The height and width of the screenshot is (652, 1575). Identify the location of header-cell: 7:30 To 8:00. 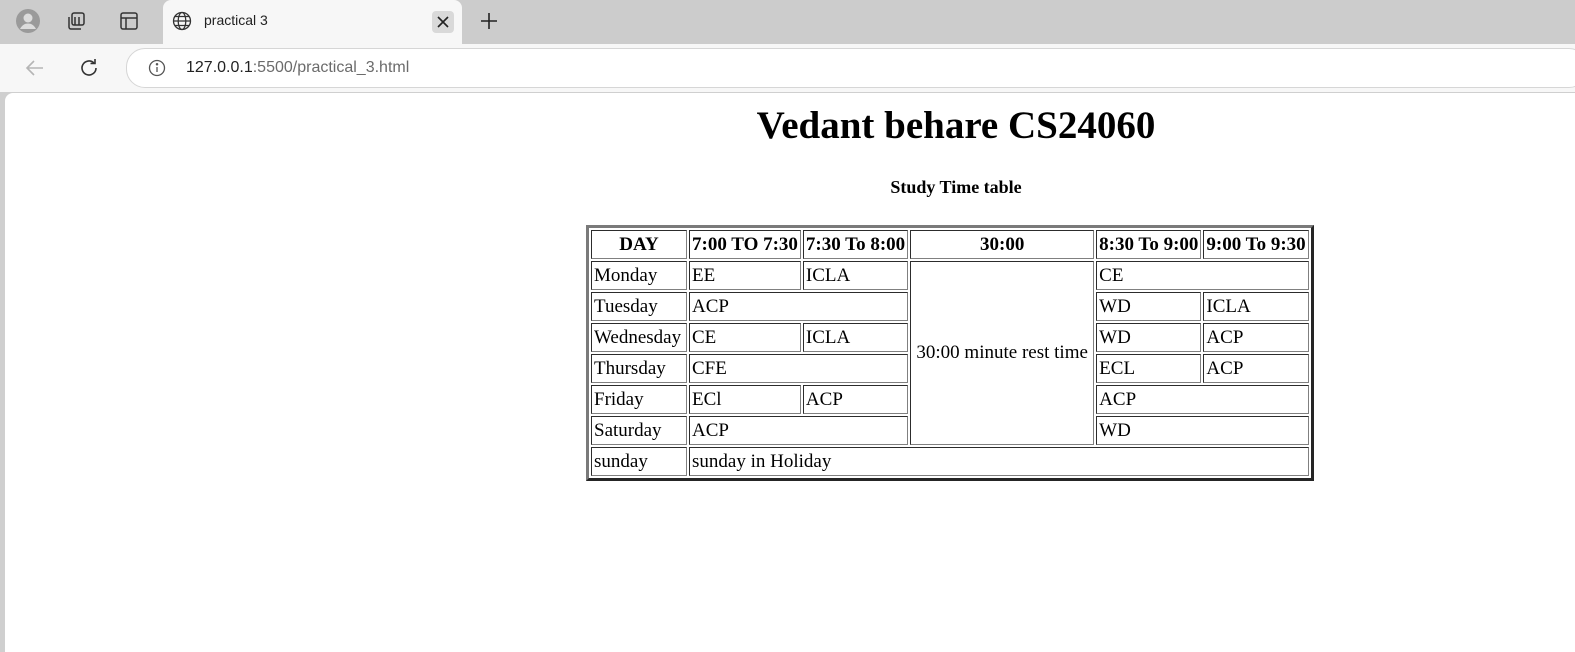
(855, 244).